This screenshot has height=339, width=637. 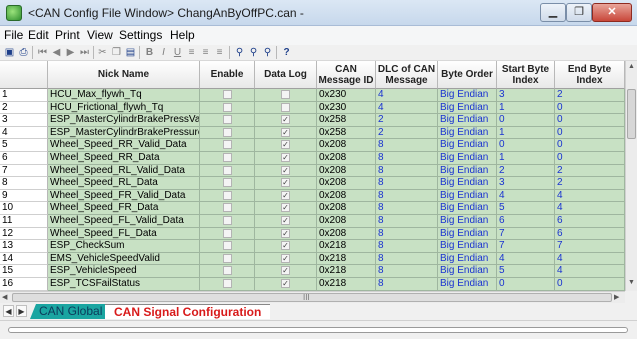 I want to click on row-number: 10, so click(x=24, y=208).